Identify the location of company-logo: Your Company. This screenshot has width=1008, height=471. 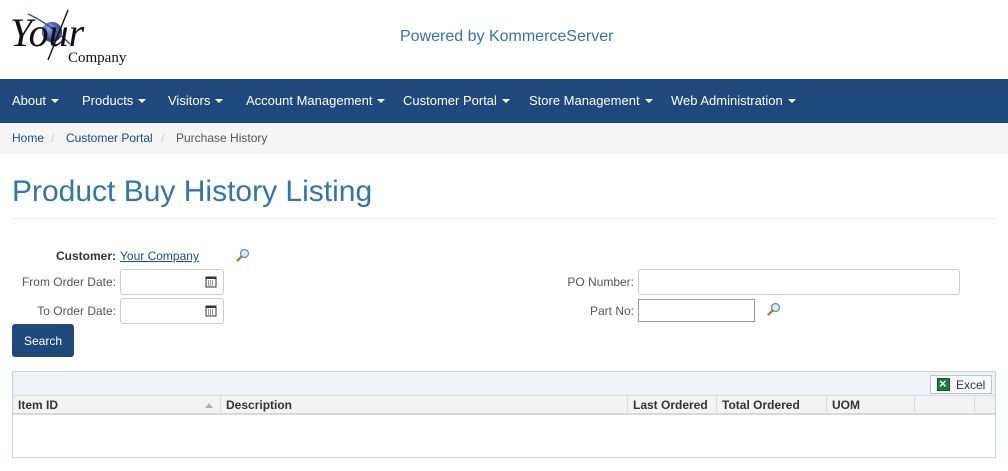
(75, 37).